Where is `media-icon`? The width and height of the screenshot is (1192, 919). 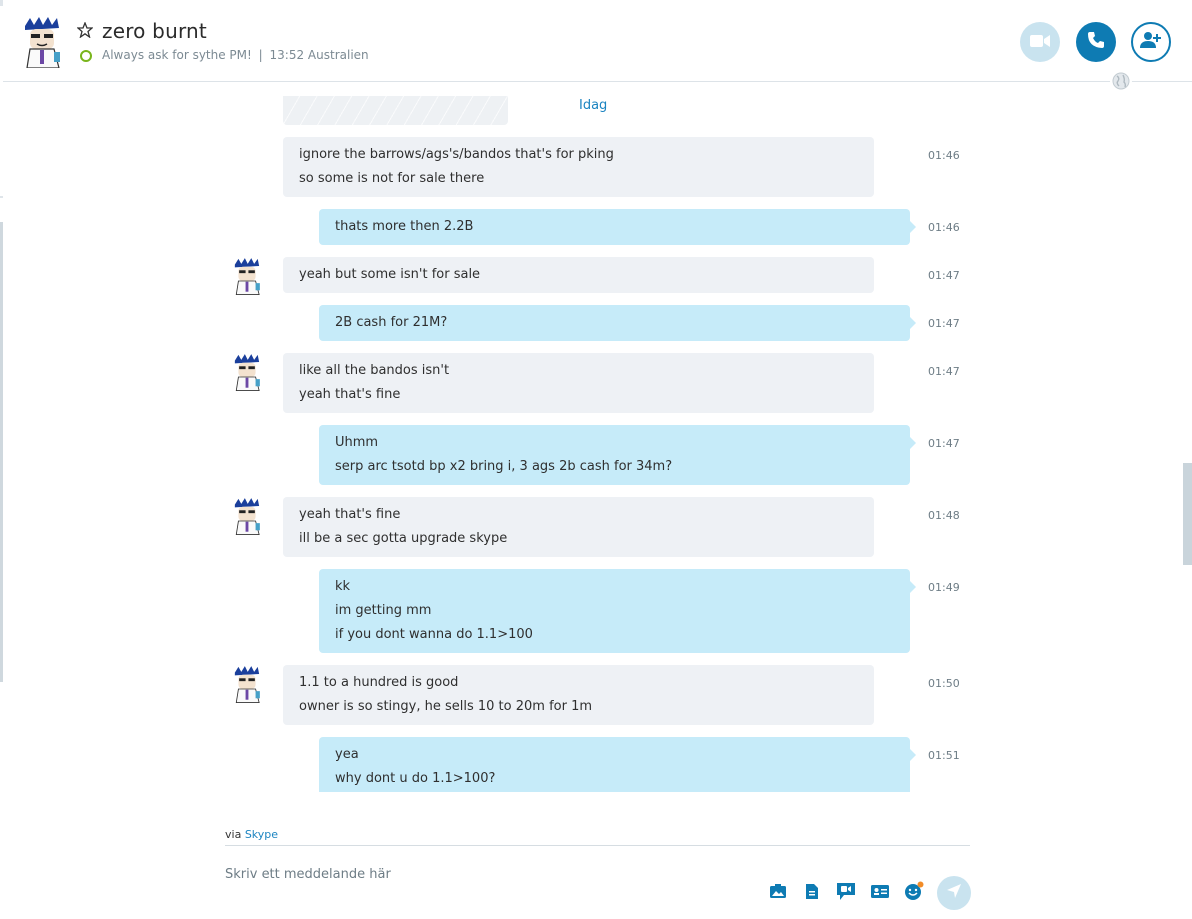
media-icon is located at coordinates (778, 893).